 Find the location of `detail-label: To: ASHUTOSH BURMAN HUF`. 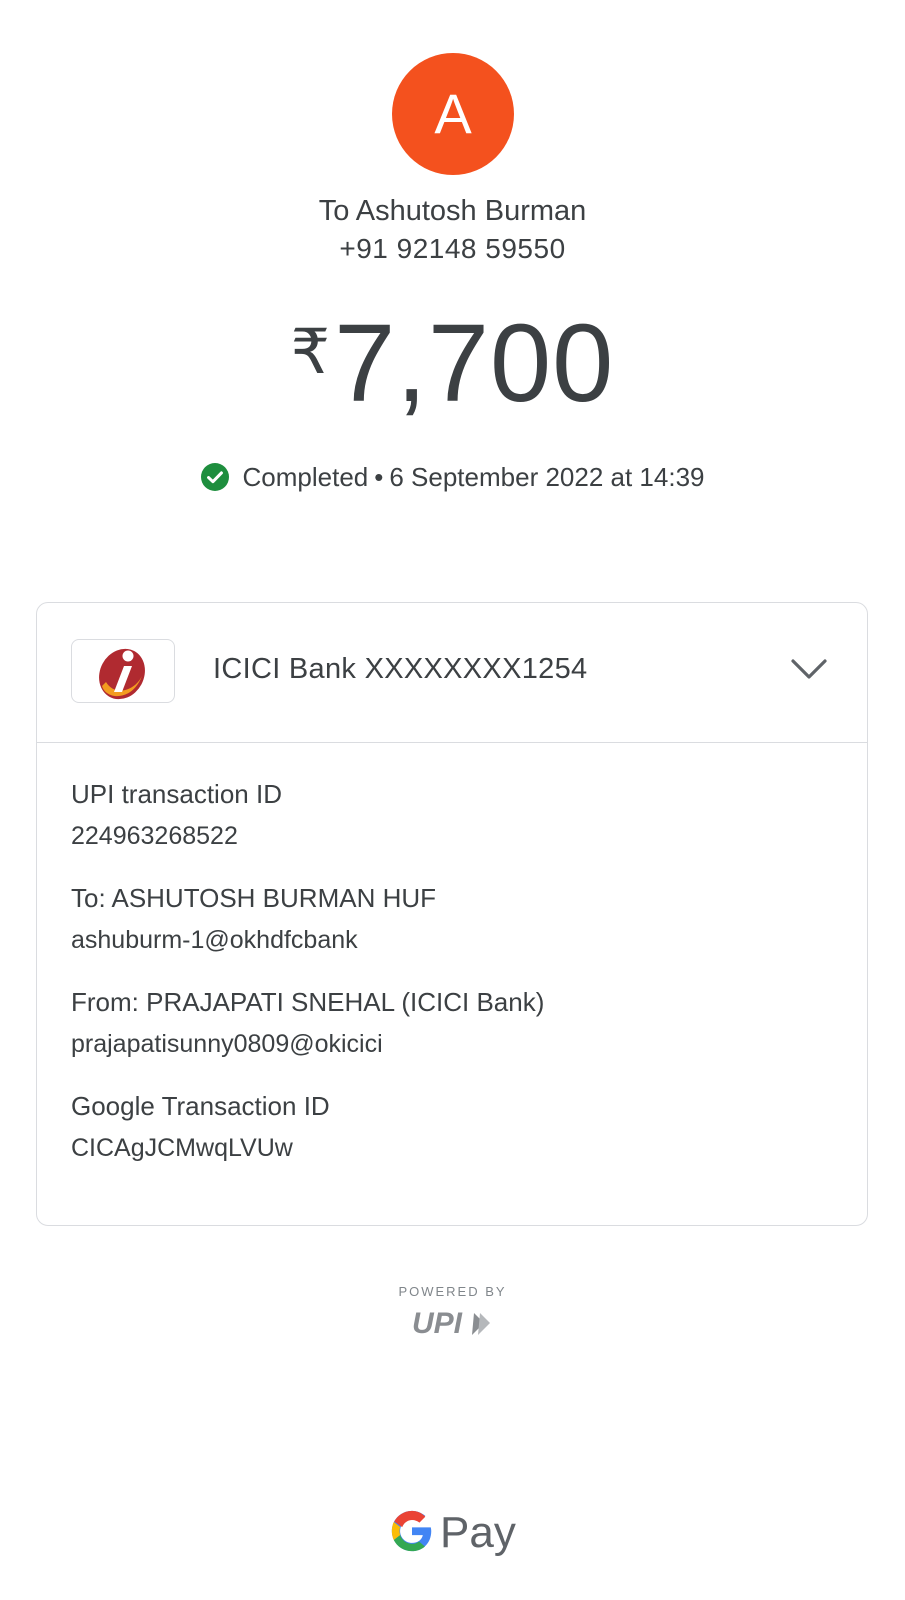

detail-label: To: ASHUTOSH BURMAN HUF is located at coordinates (254, 898).